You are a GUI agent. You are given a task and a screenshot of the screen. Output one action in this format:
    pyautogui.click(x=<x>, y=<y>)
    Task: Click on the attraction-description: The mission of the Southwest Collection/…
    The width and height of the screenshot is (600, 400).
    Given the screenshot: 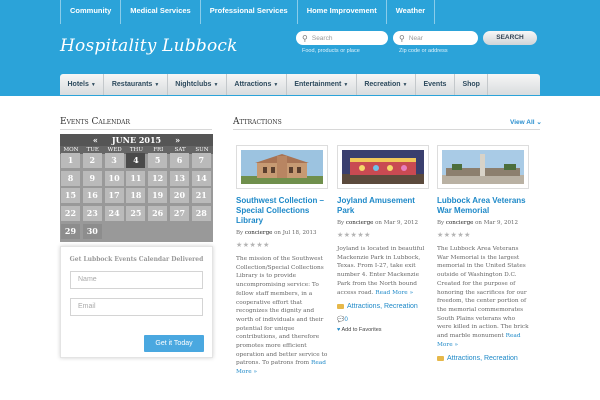 What is the action you would take?
    pyautogui.click(x=282, y=316)
    